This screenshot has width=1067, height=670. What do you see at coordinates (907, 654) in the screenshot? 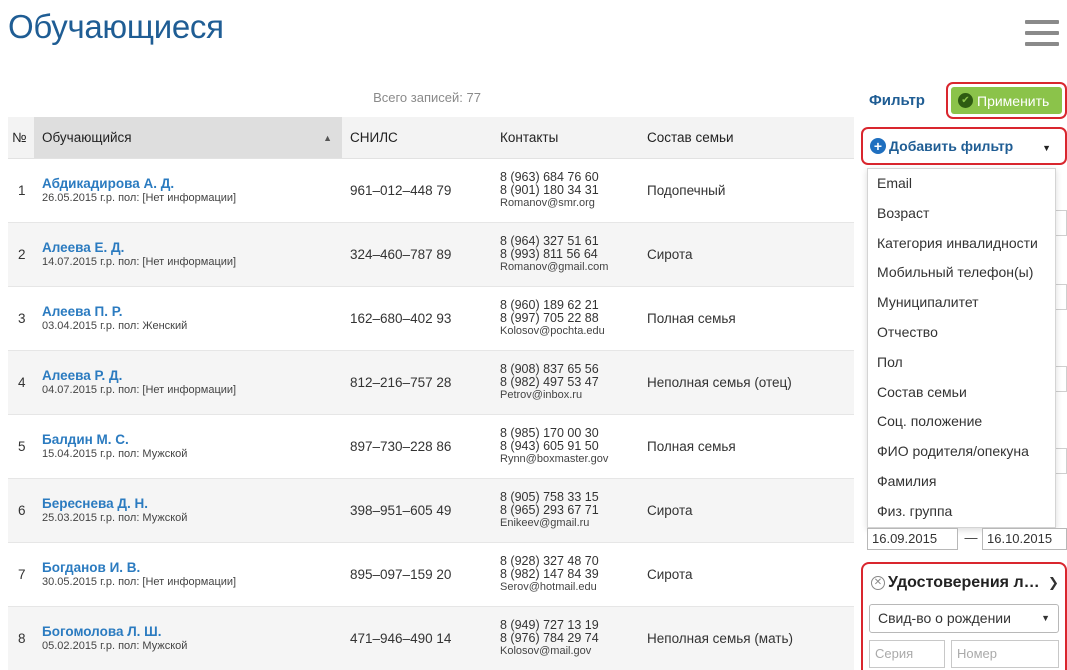
I see `series-input: Серия` at bounding box center [907, 654].